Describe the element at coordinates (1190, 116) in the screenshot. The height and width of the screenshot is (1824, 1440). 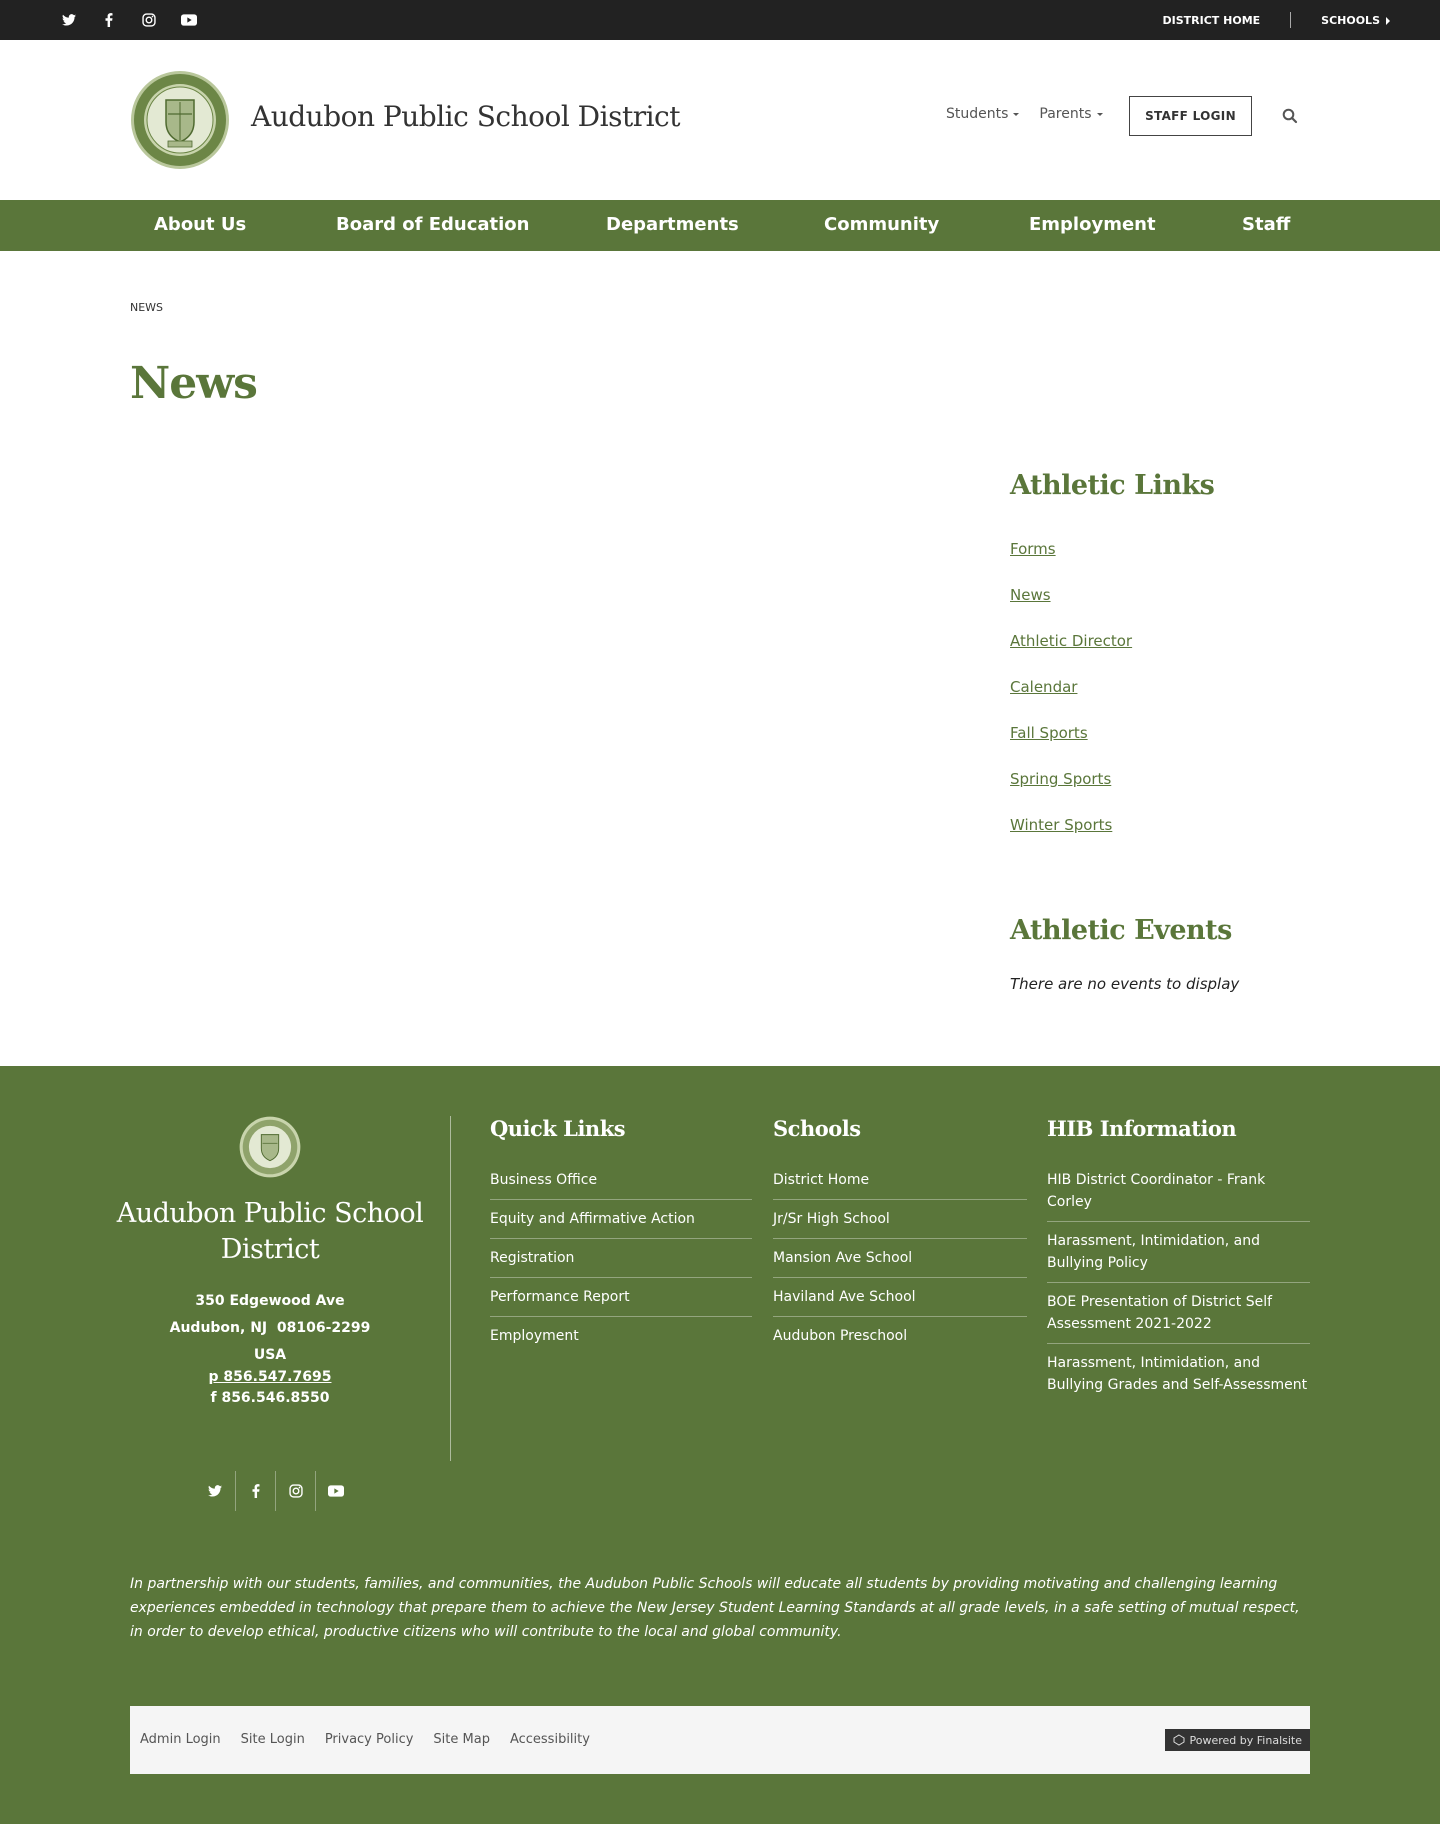
I see `staff-login-button: STAFF LOGIN` at that location.